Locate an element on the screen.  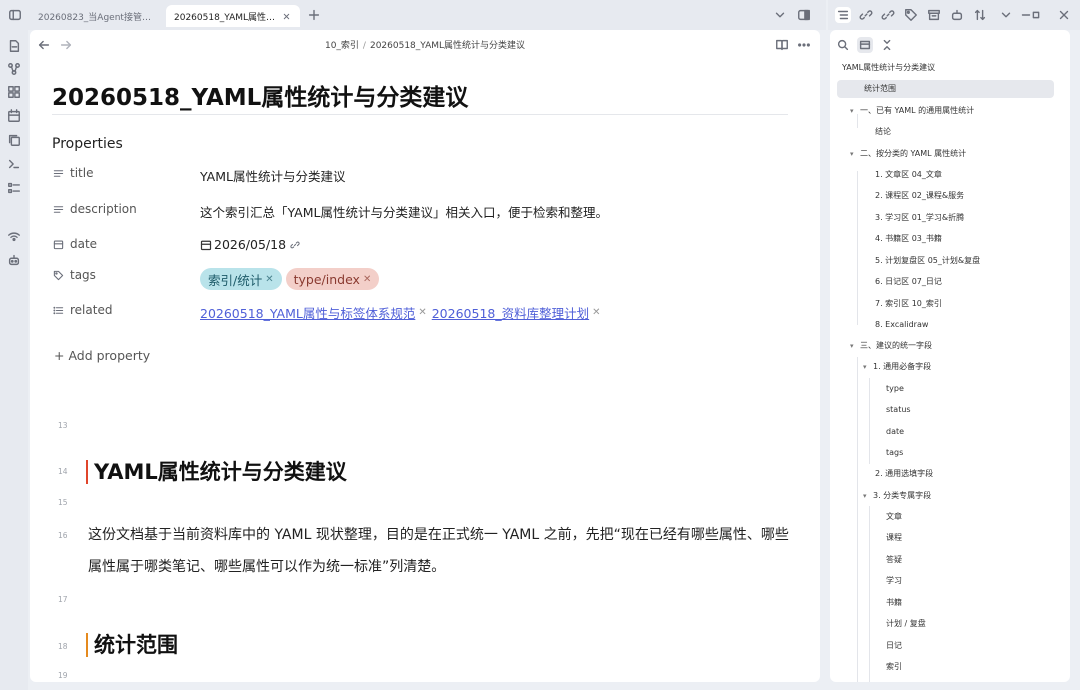
page-title: 20260518_YAML属性统计与分类建议 is located at coordinates (260, 95).